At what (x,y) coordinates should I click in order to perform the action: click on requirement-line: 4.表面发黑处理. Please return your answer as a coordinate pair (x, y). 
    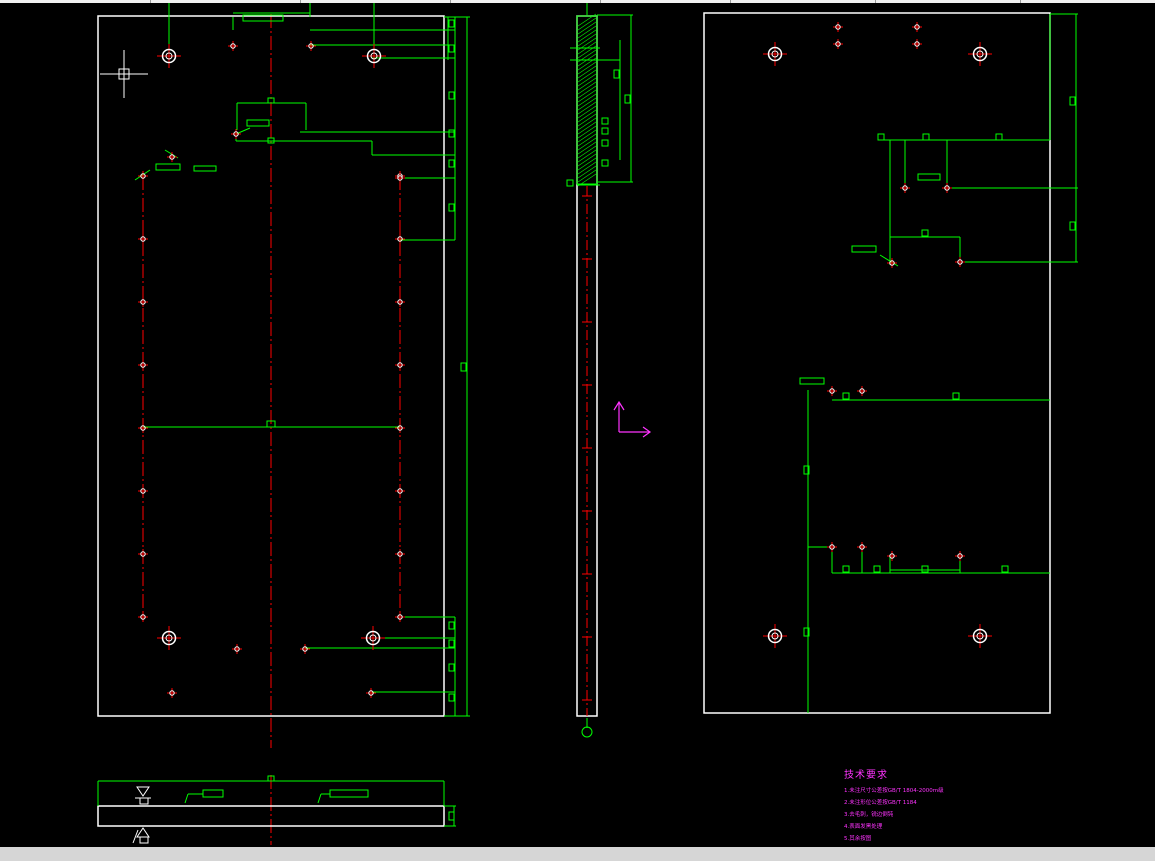
    Looking at the image, I should click on (863, 827).